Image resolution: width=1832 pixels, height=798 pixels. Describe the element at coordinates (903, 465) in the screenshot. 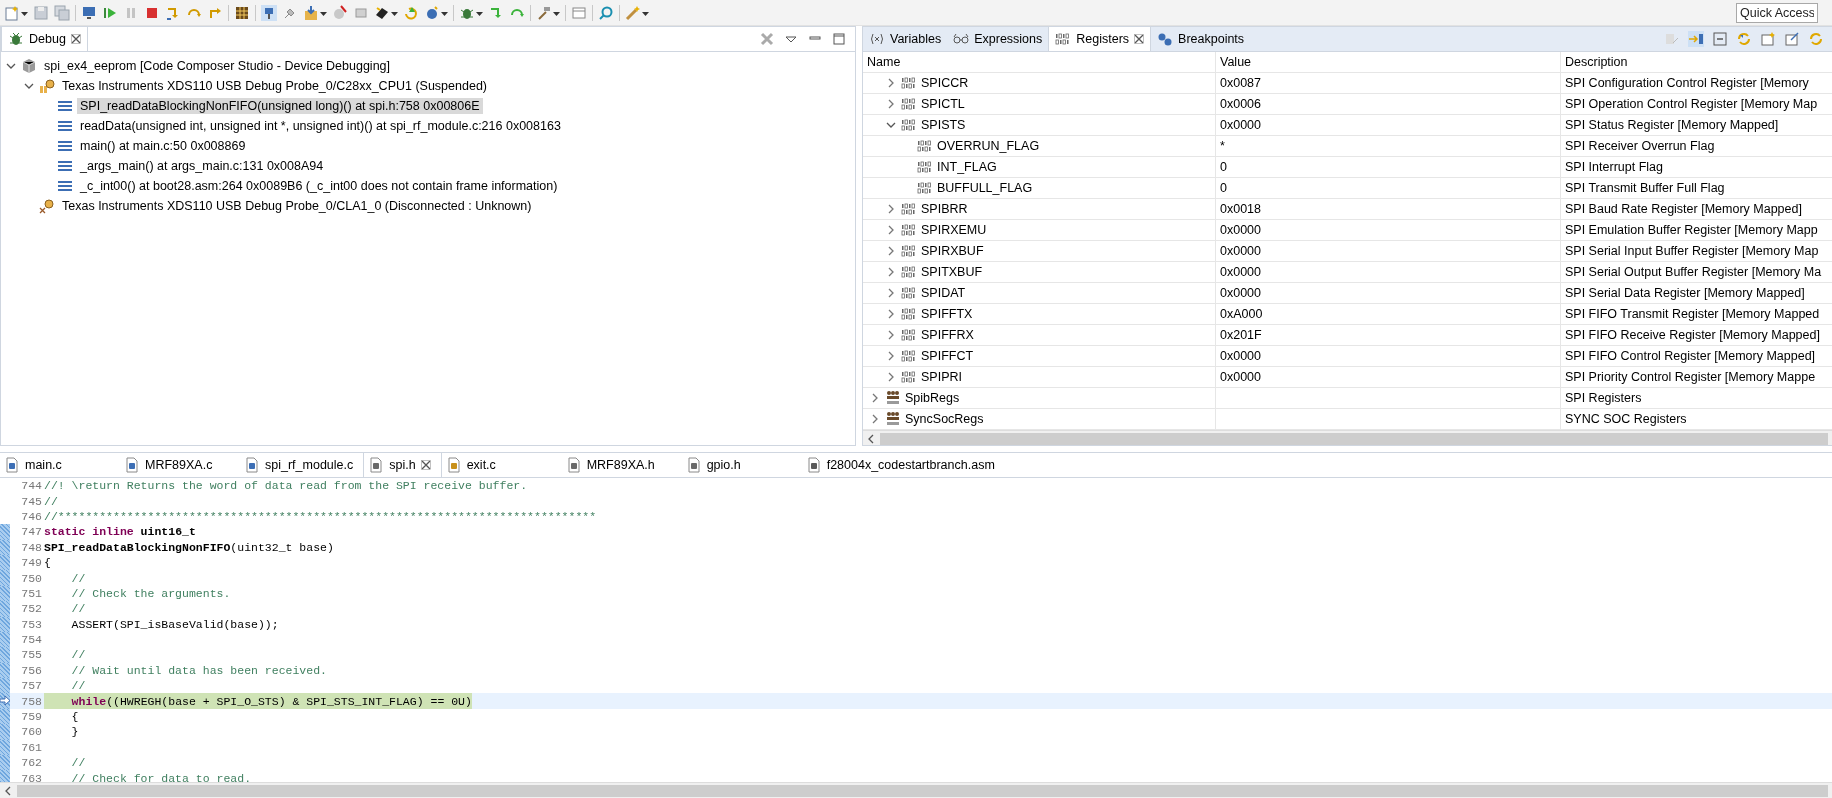

I see `editor-tab: f28004x_codestartbranch.asm` at that location.